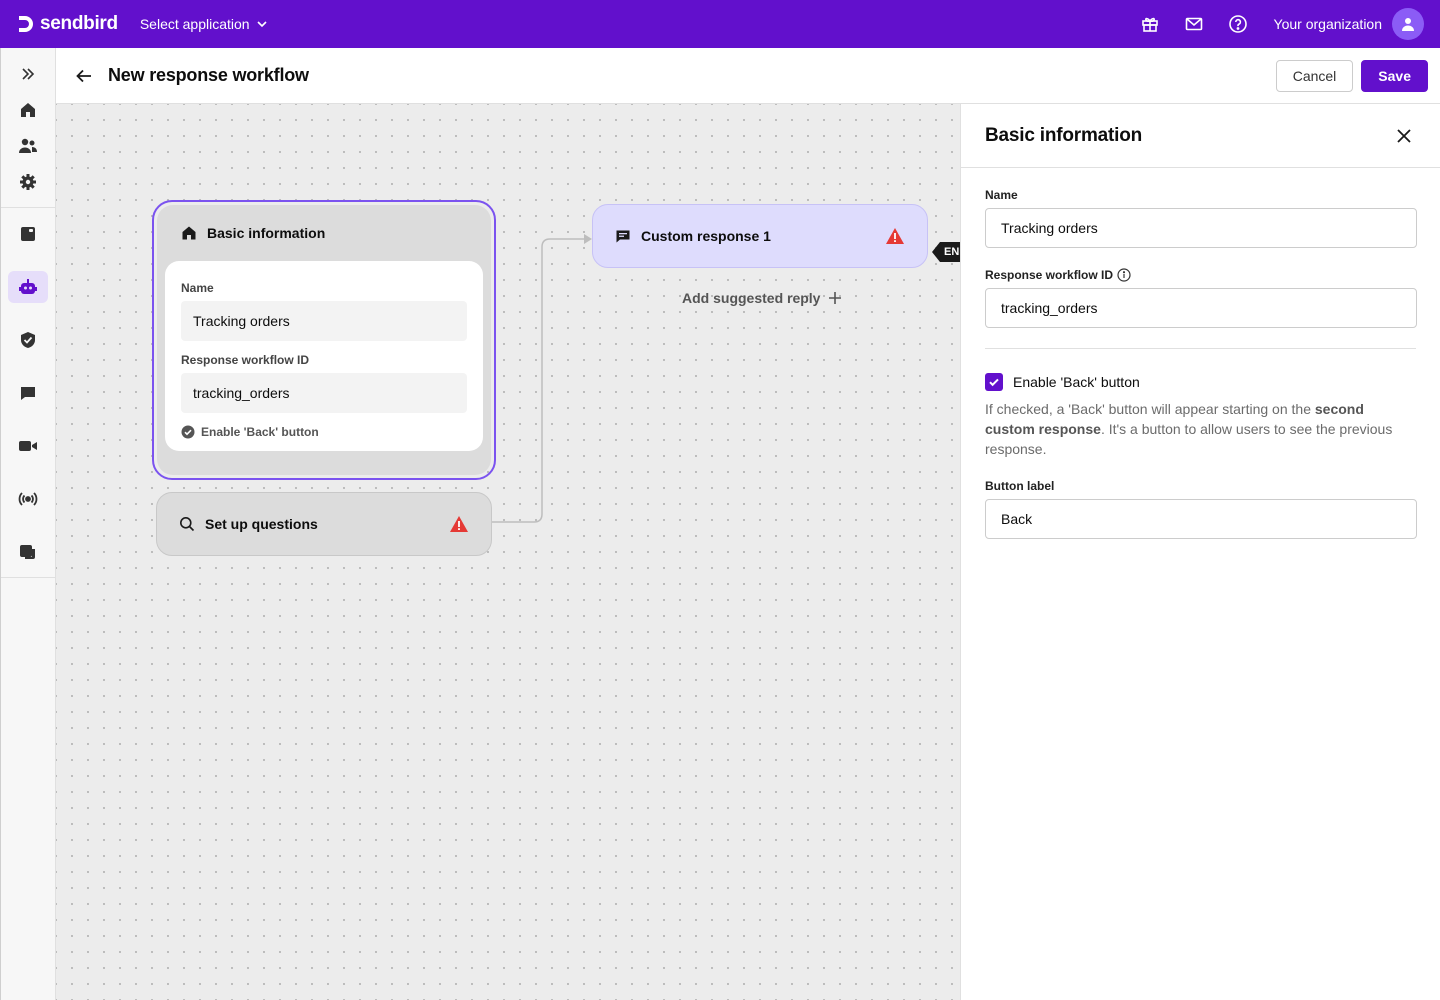 The height and width of the screenshot is (1000, 1440). I want to click on sidebar-item-home, so click(28, 110).